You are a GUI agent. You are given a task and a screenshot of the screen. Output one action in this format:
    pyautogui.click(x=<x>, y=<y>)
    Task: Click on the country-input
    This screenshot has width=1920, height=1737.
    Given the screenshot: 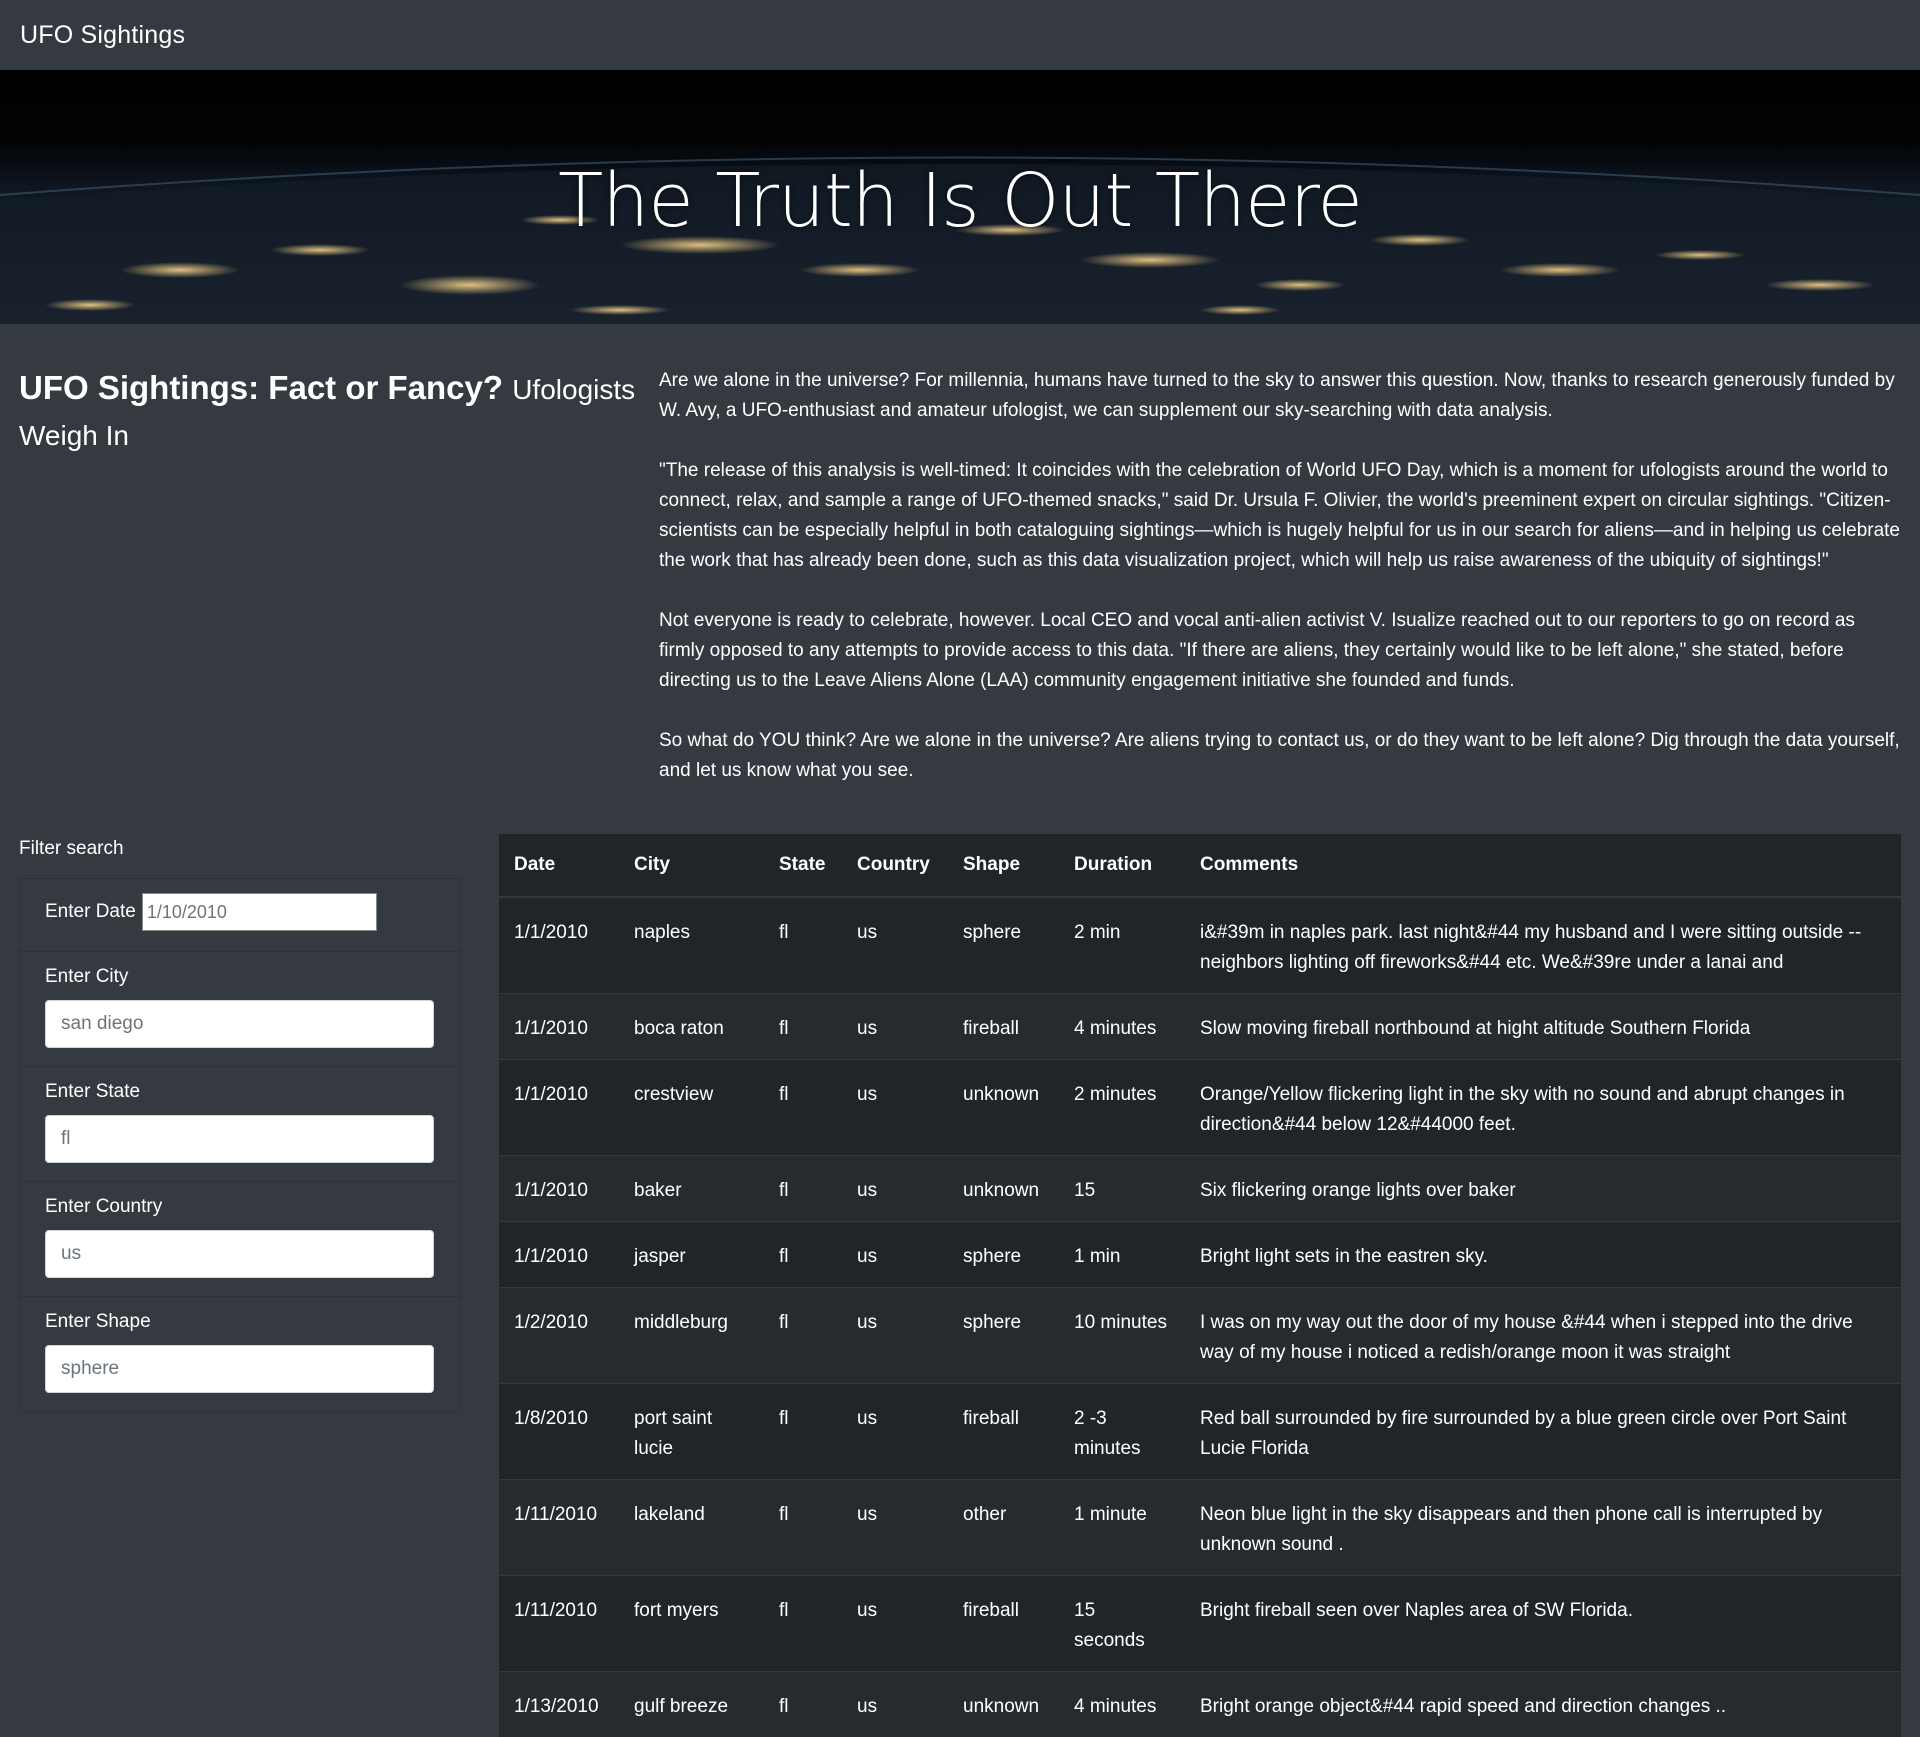 What is the action you would take?
    pyautogui.click(x=239, y=1254)
    